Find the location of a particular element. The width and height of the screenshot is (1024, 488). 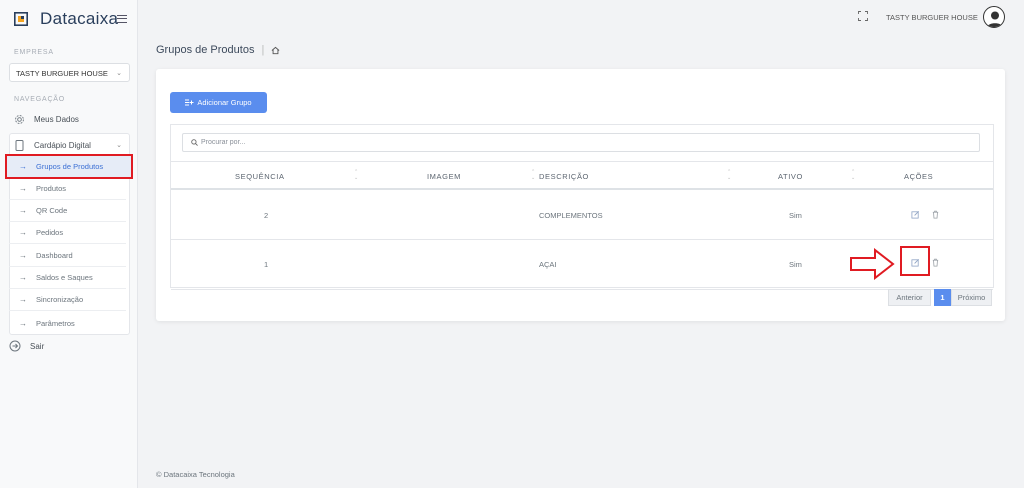

page-1-button: 1 is located at coordinates (942, 297).